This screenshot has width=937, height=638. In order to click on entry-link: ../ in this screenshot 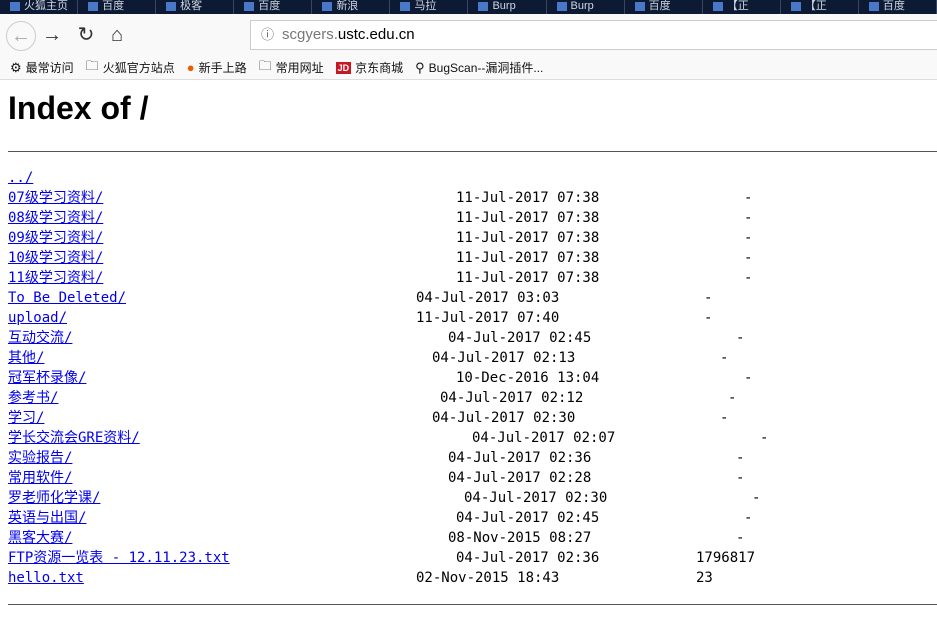, I will do `click(20, 178)`.